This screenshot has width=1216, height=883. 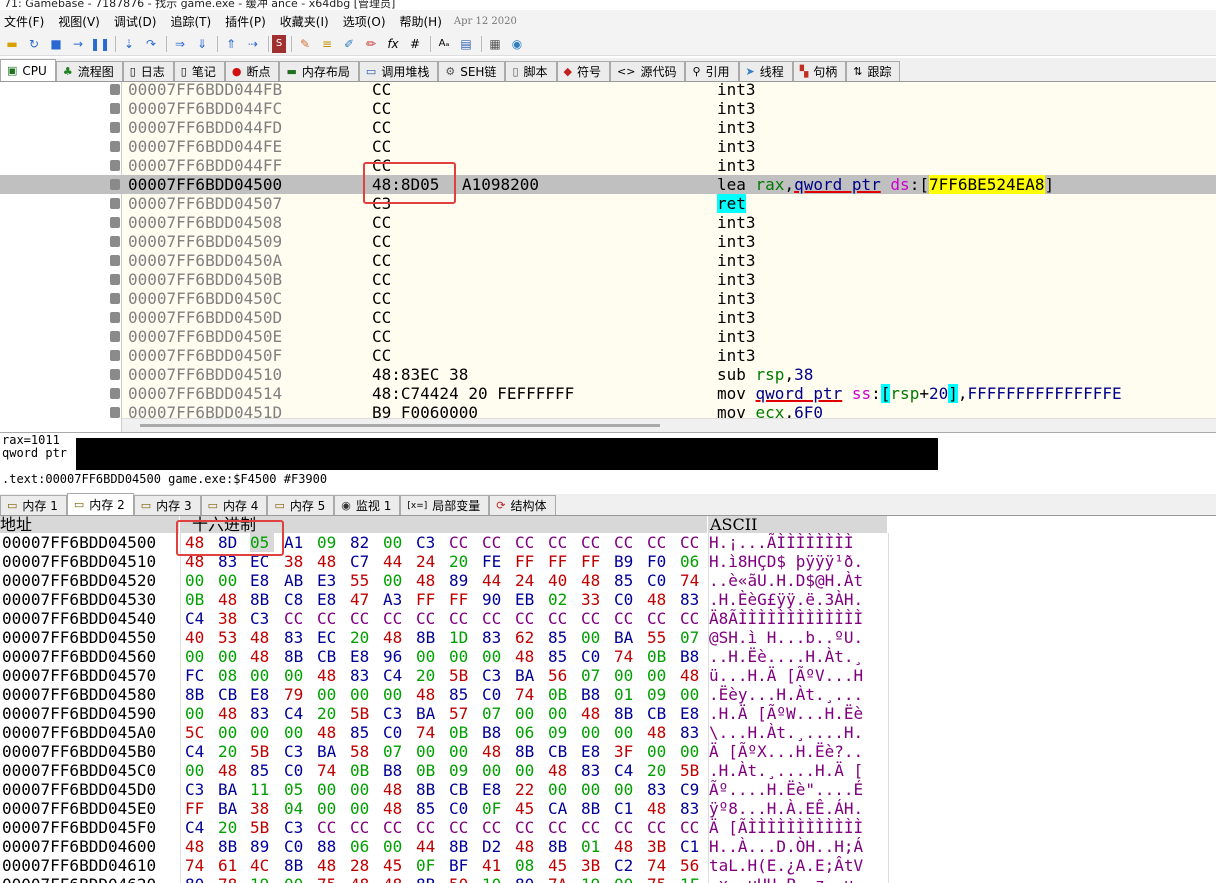 I want to click on dump-byte: 11, so click(x=262, y=789).